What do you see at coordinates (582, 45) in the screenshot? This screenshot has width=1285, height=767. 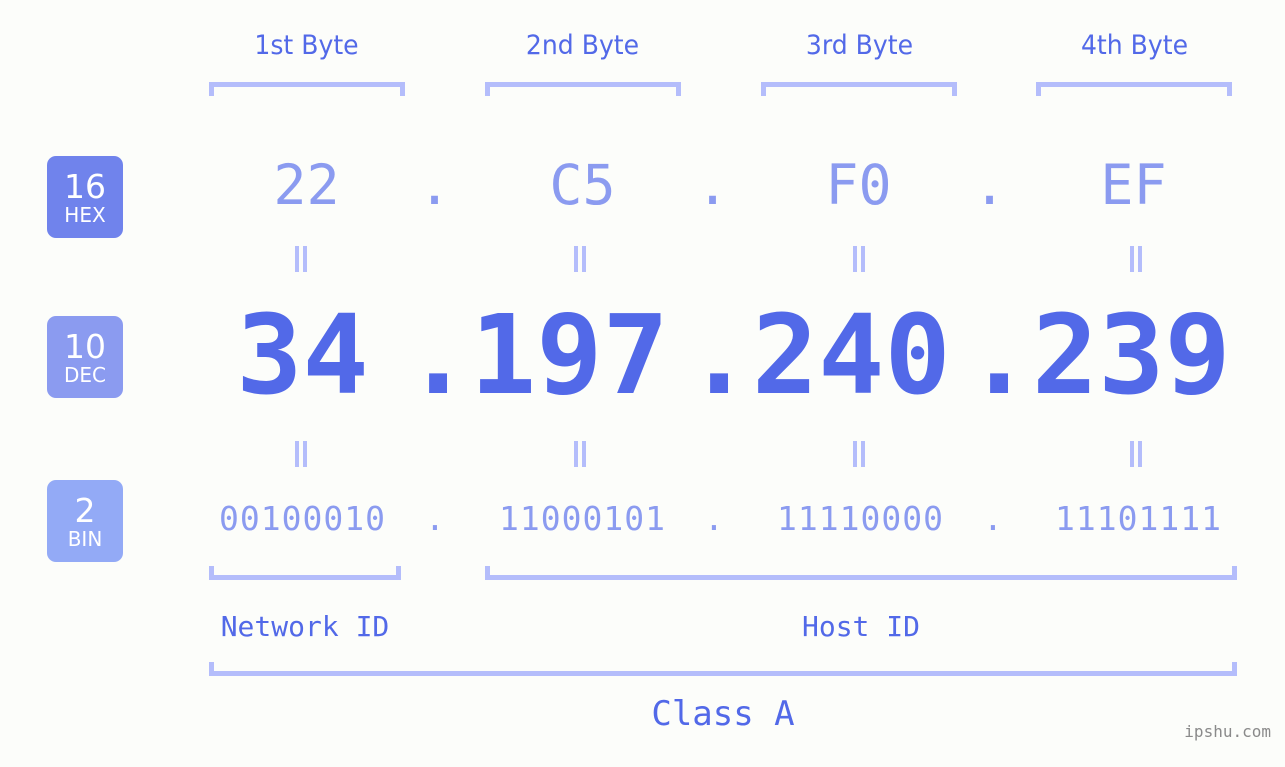 I see `byte-header-2: 2nd Byte` at bounding box center [582, 45].